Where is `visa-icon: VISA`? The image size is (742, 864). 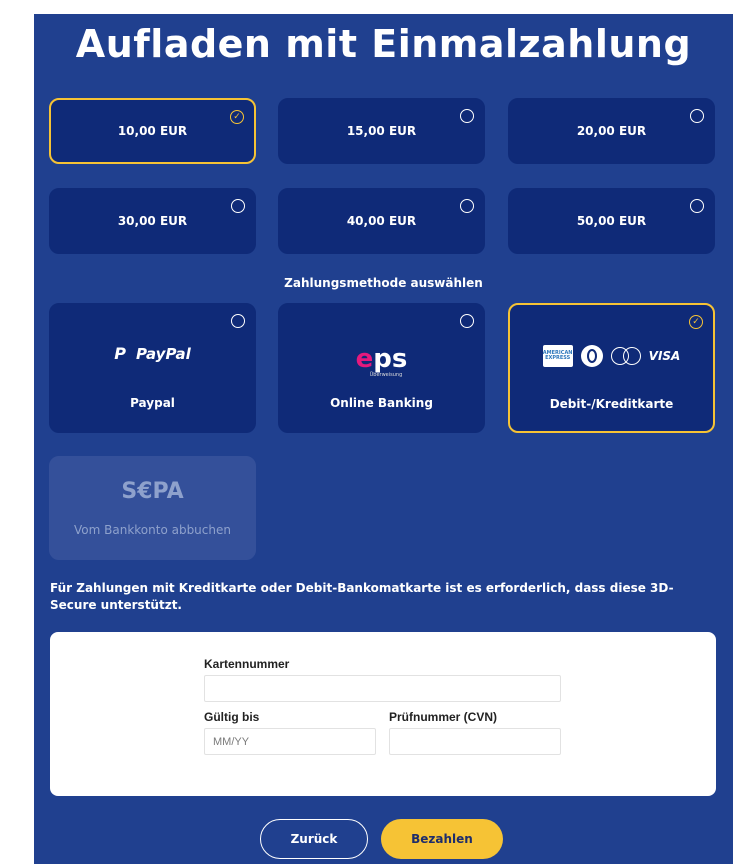
visa-icon: VISA is located at coordinates (664, 356).